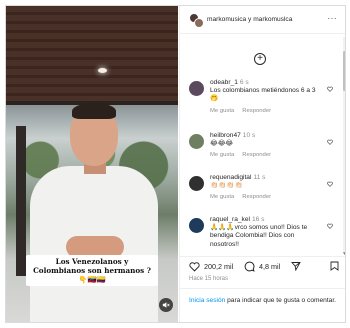 Image resolution: width=350 pixels, height=328 pixels. What do you see at coordinates (249, 19) in the screenshot?
I see `post-authors: markomusica y markomuslca` at bounding box center [249, 19].